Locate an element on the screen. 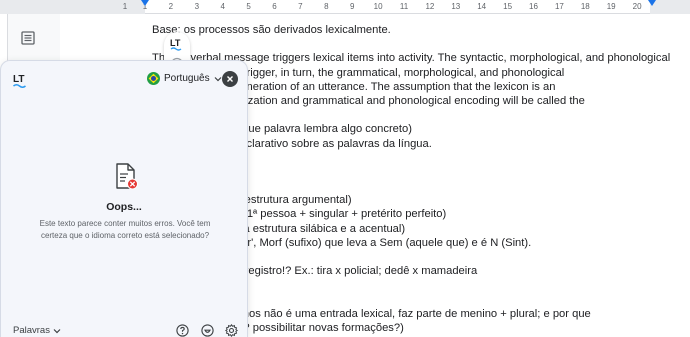  help-button is located at coordinates (182, 330).